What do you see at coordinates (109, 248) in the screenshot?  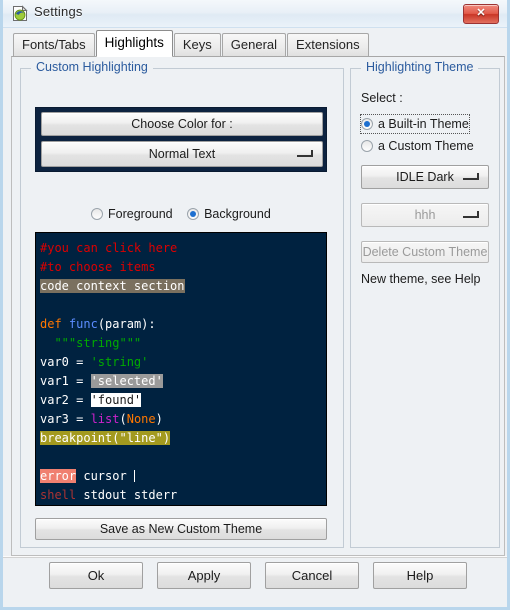 I see `code-comment: #you can click here` at bounding box center [109, 248].